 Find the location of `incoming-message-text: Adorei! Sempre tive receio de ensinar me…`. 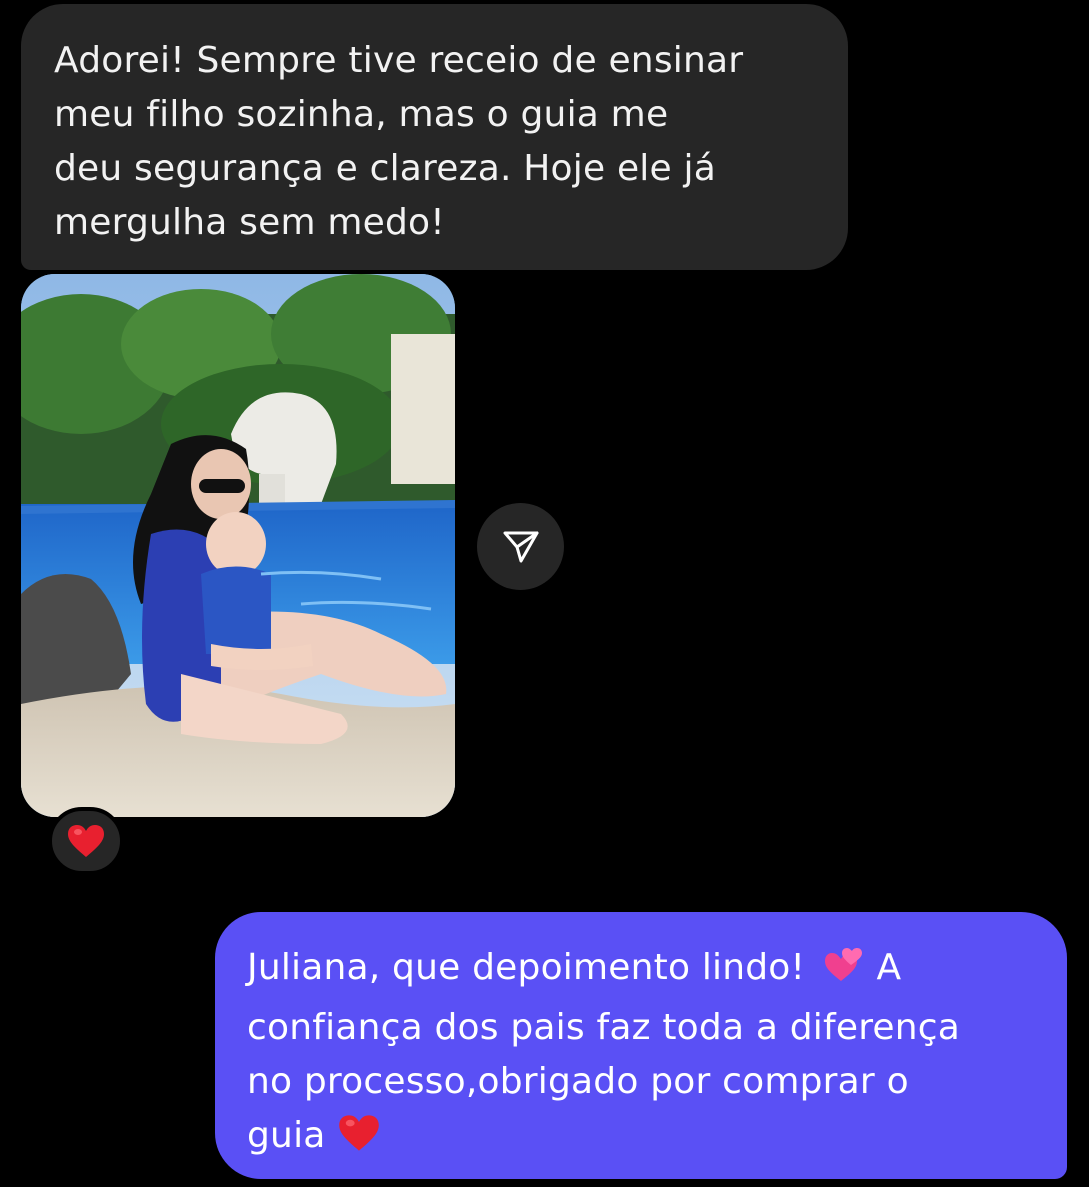

incoming-message-text: Adorei! Sempre tive receio de ensinar me… is located at coordinates (399, 141).